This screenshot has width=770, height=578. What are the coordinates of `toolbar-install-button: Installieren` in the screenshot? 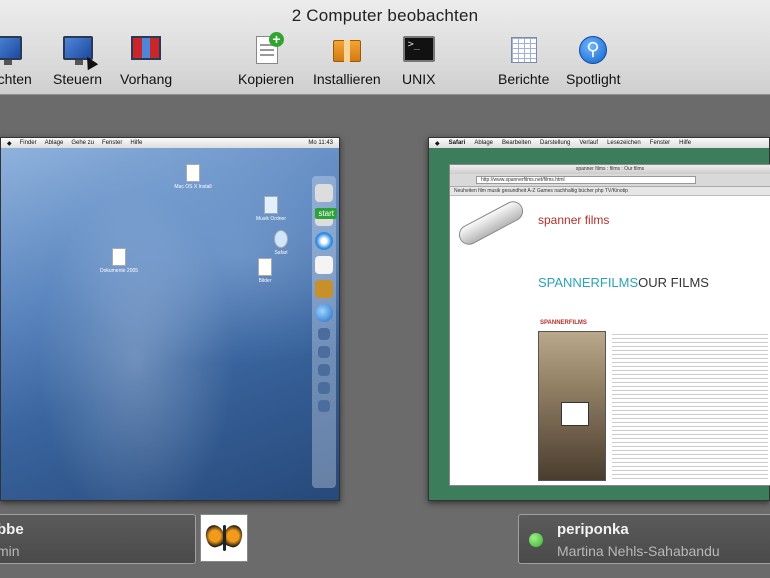 It's located at (347, 62).